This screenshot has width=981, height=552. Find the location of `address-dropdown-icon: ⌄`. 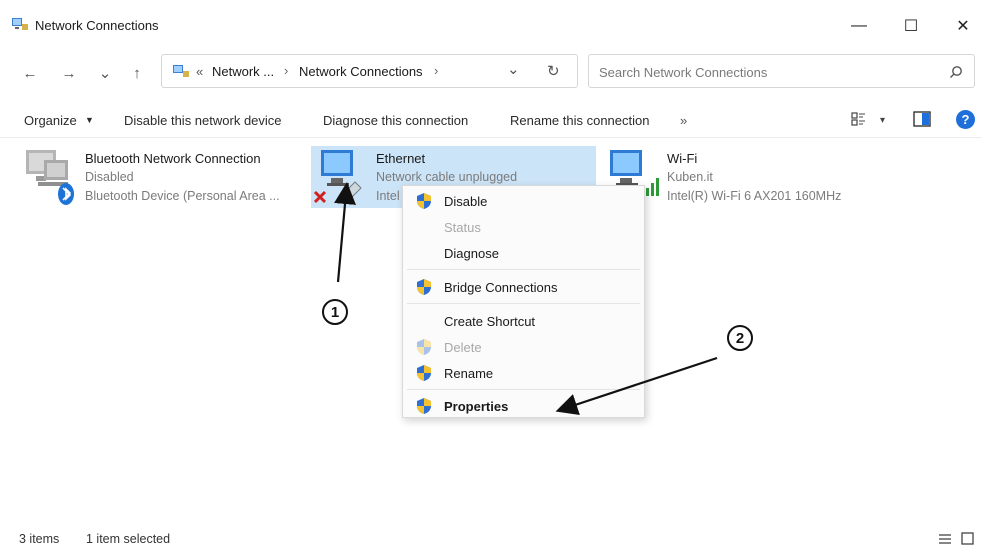

address-dropdown-icon: ⌄ is located at coordinates (513, 69).